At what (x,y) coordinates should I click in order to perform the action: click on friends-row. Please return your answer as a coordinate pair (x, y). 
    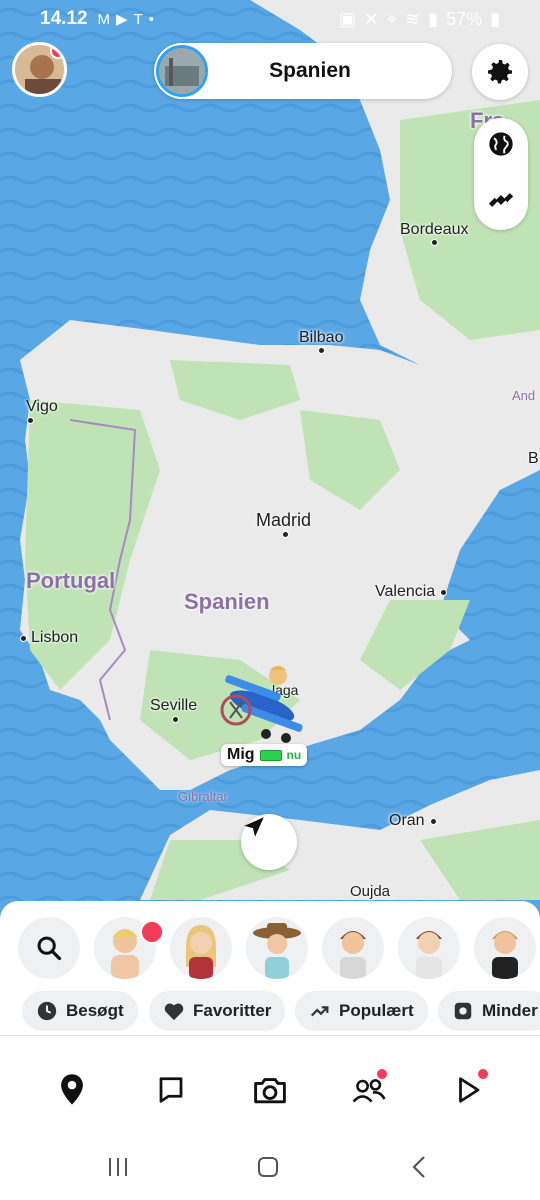
    Looking at the image, I should click on (270, 950).